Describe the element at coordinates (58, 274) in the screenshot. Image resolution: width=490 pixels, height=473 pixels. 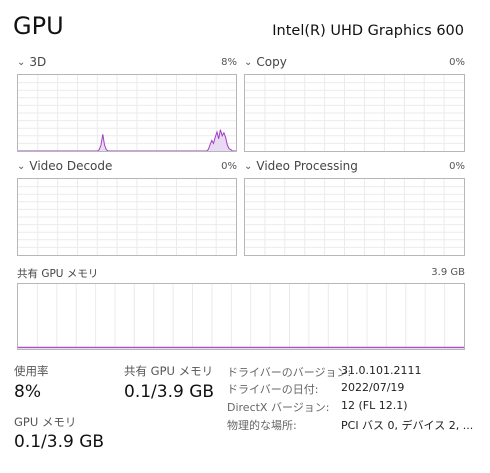
I see `shared-memory-label: 共有 GPU メモリ` at that location.